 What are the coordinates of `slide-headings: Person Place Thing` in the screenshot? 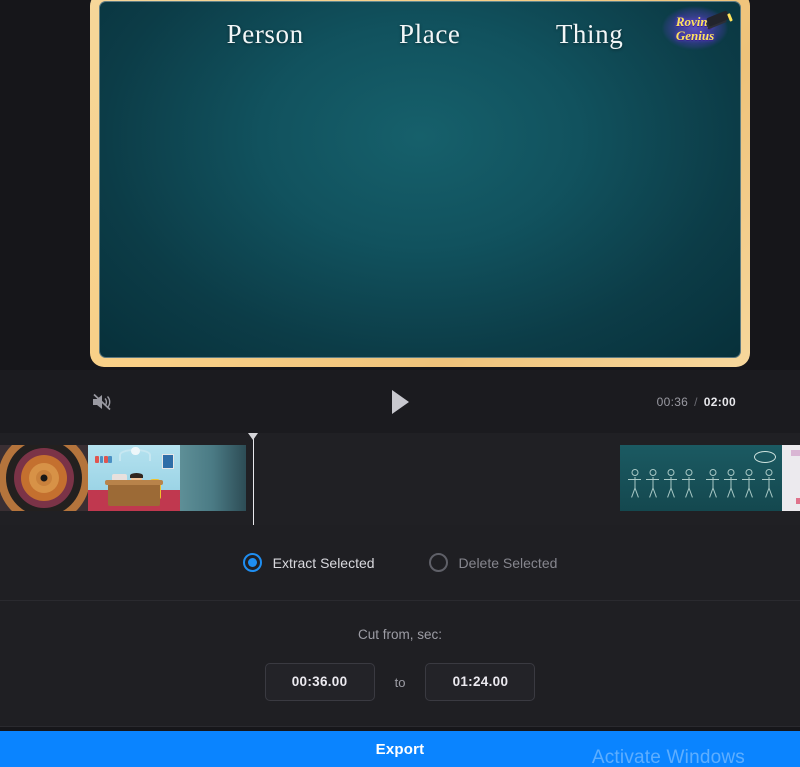 It's located at (420, 34).